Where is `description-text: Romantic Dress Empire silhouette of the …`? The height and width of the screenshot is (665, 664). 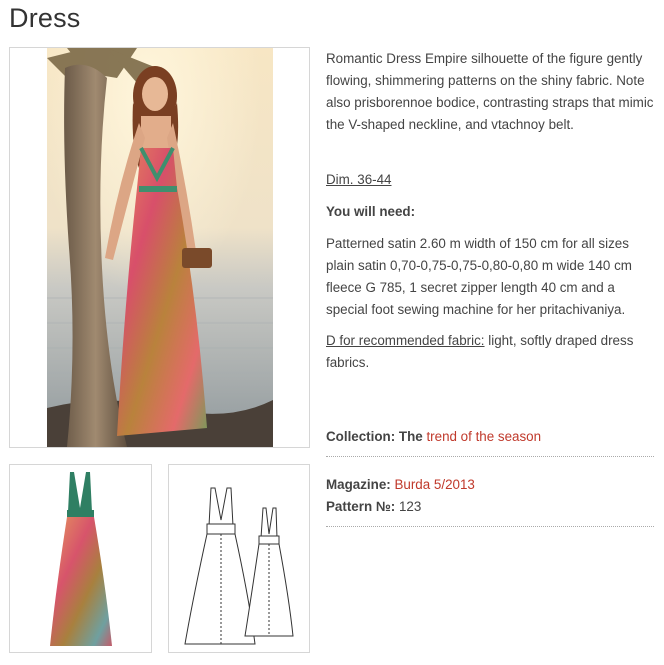
description-text: Romantic Dress Empire silhouette of the … is located at coordinates (490, 91).